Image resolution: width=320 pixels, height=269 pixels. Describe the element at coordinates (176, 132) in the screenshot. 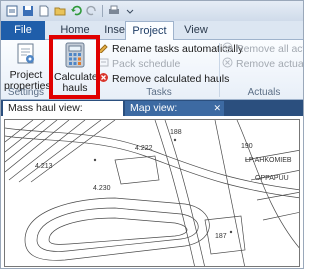

I see `map-label: 188` at that location.